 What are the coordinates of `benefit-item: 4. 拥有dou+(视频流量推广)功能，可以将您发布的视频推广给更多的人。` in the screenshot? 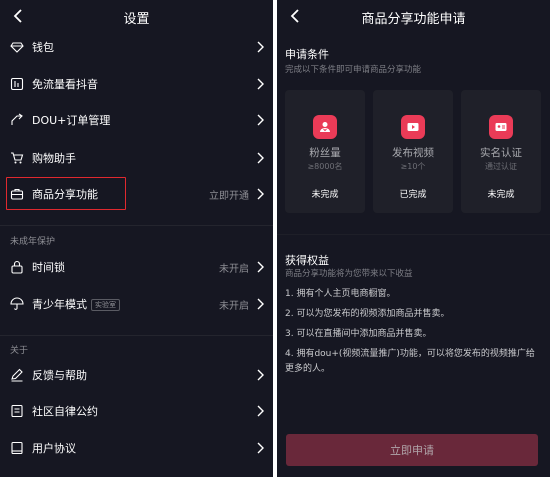 It's located at (410, 361).